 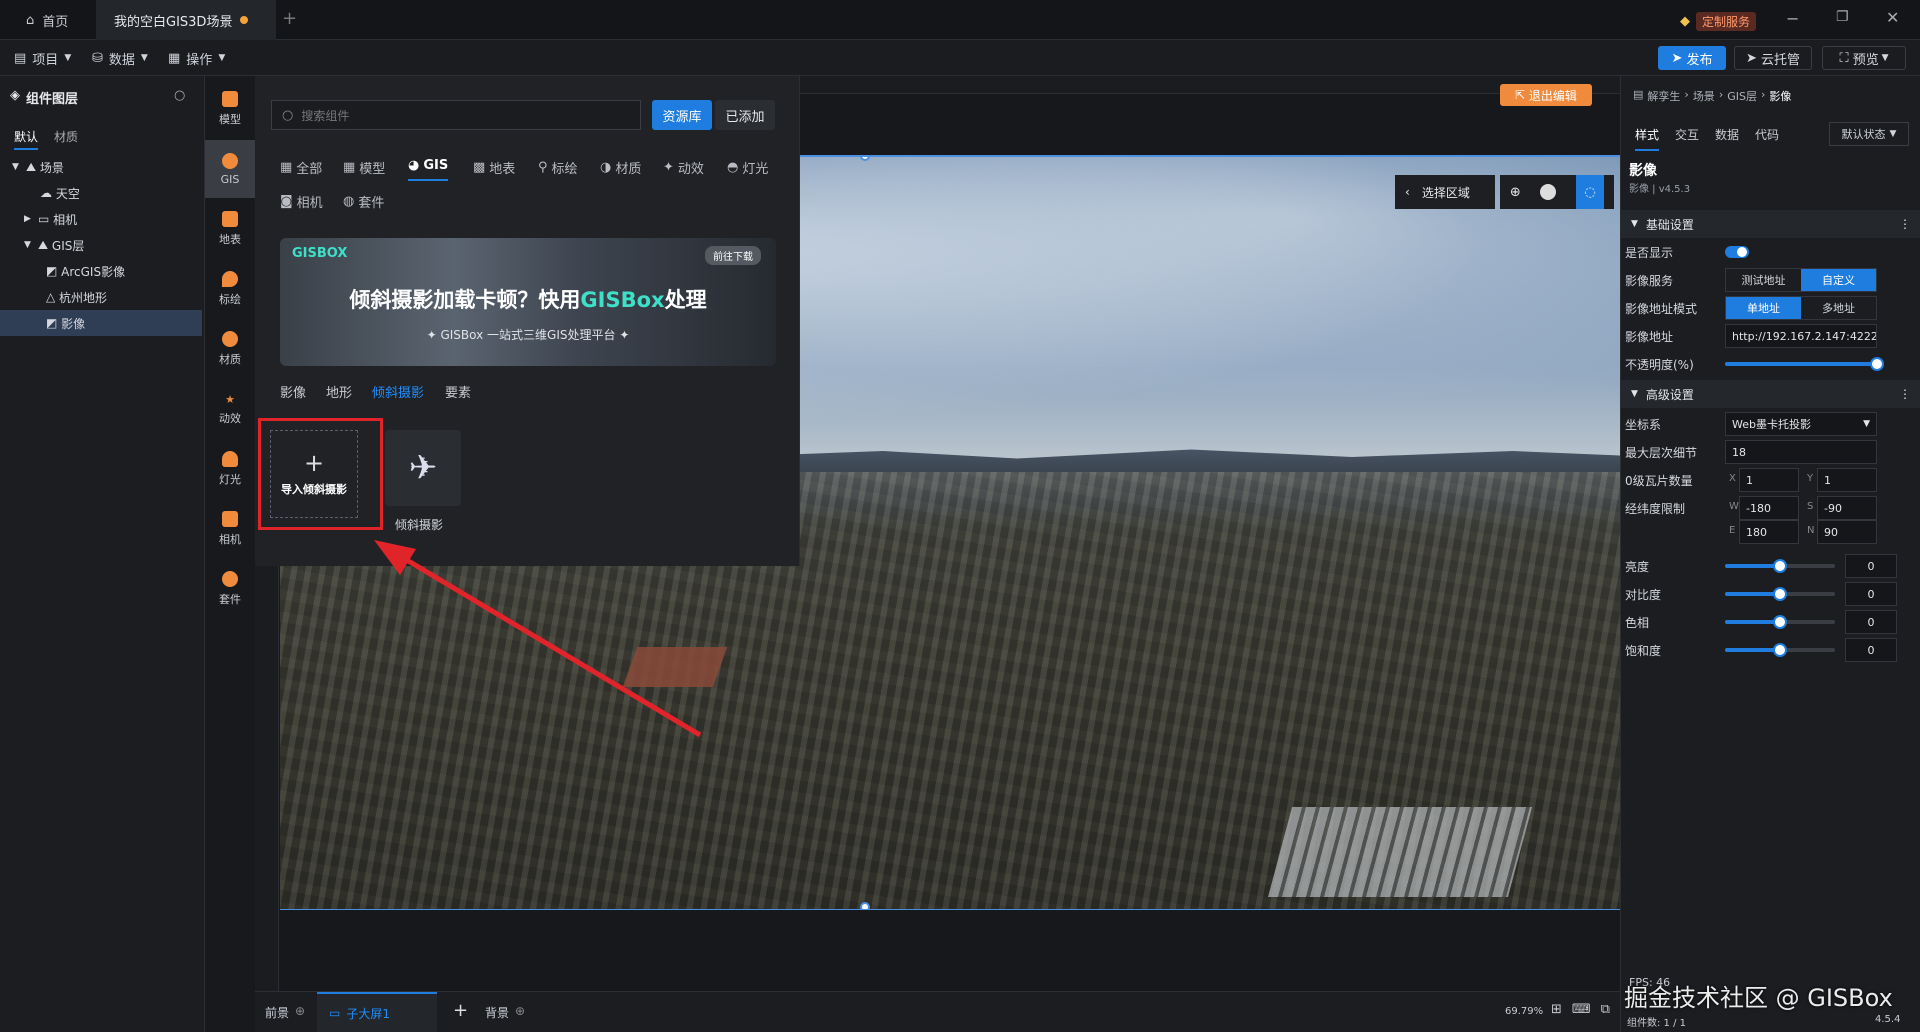 I want to click on visible-toggle, so click(x=1737, y=252).